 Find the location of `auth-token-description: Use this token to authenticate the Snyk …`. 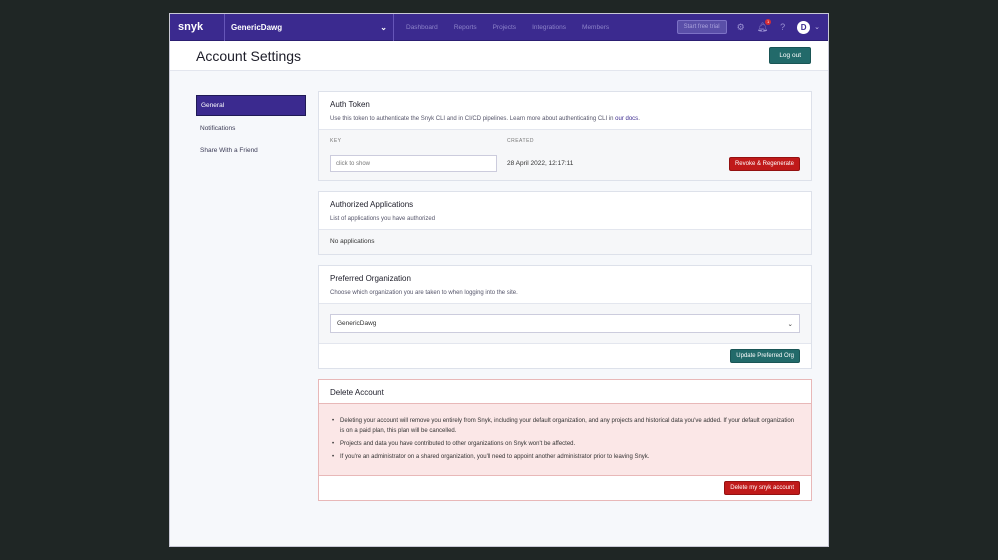

auth-token-description: Use this token to authenticate the Snyk … is located at coordinates (565, 119).